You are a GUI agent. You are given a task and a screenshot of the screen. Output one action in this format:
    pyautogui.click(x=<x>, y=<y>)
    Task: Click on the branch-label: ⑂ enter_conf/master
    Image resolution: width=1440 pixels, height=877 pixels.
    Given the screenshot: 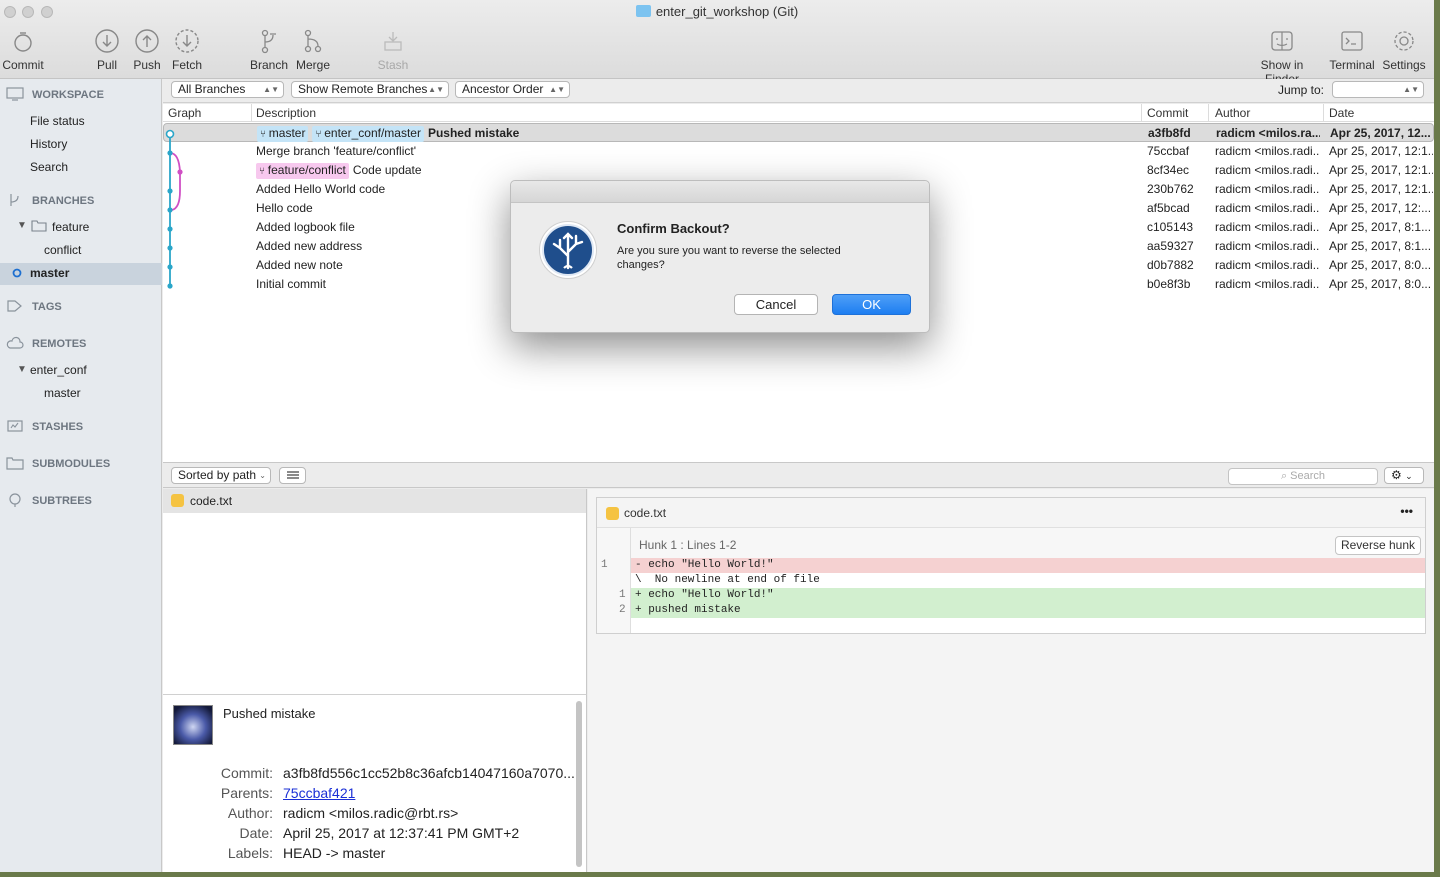 What is the action you would take?
    pyautogui.click(x=368, y=134)
    